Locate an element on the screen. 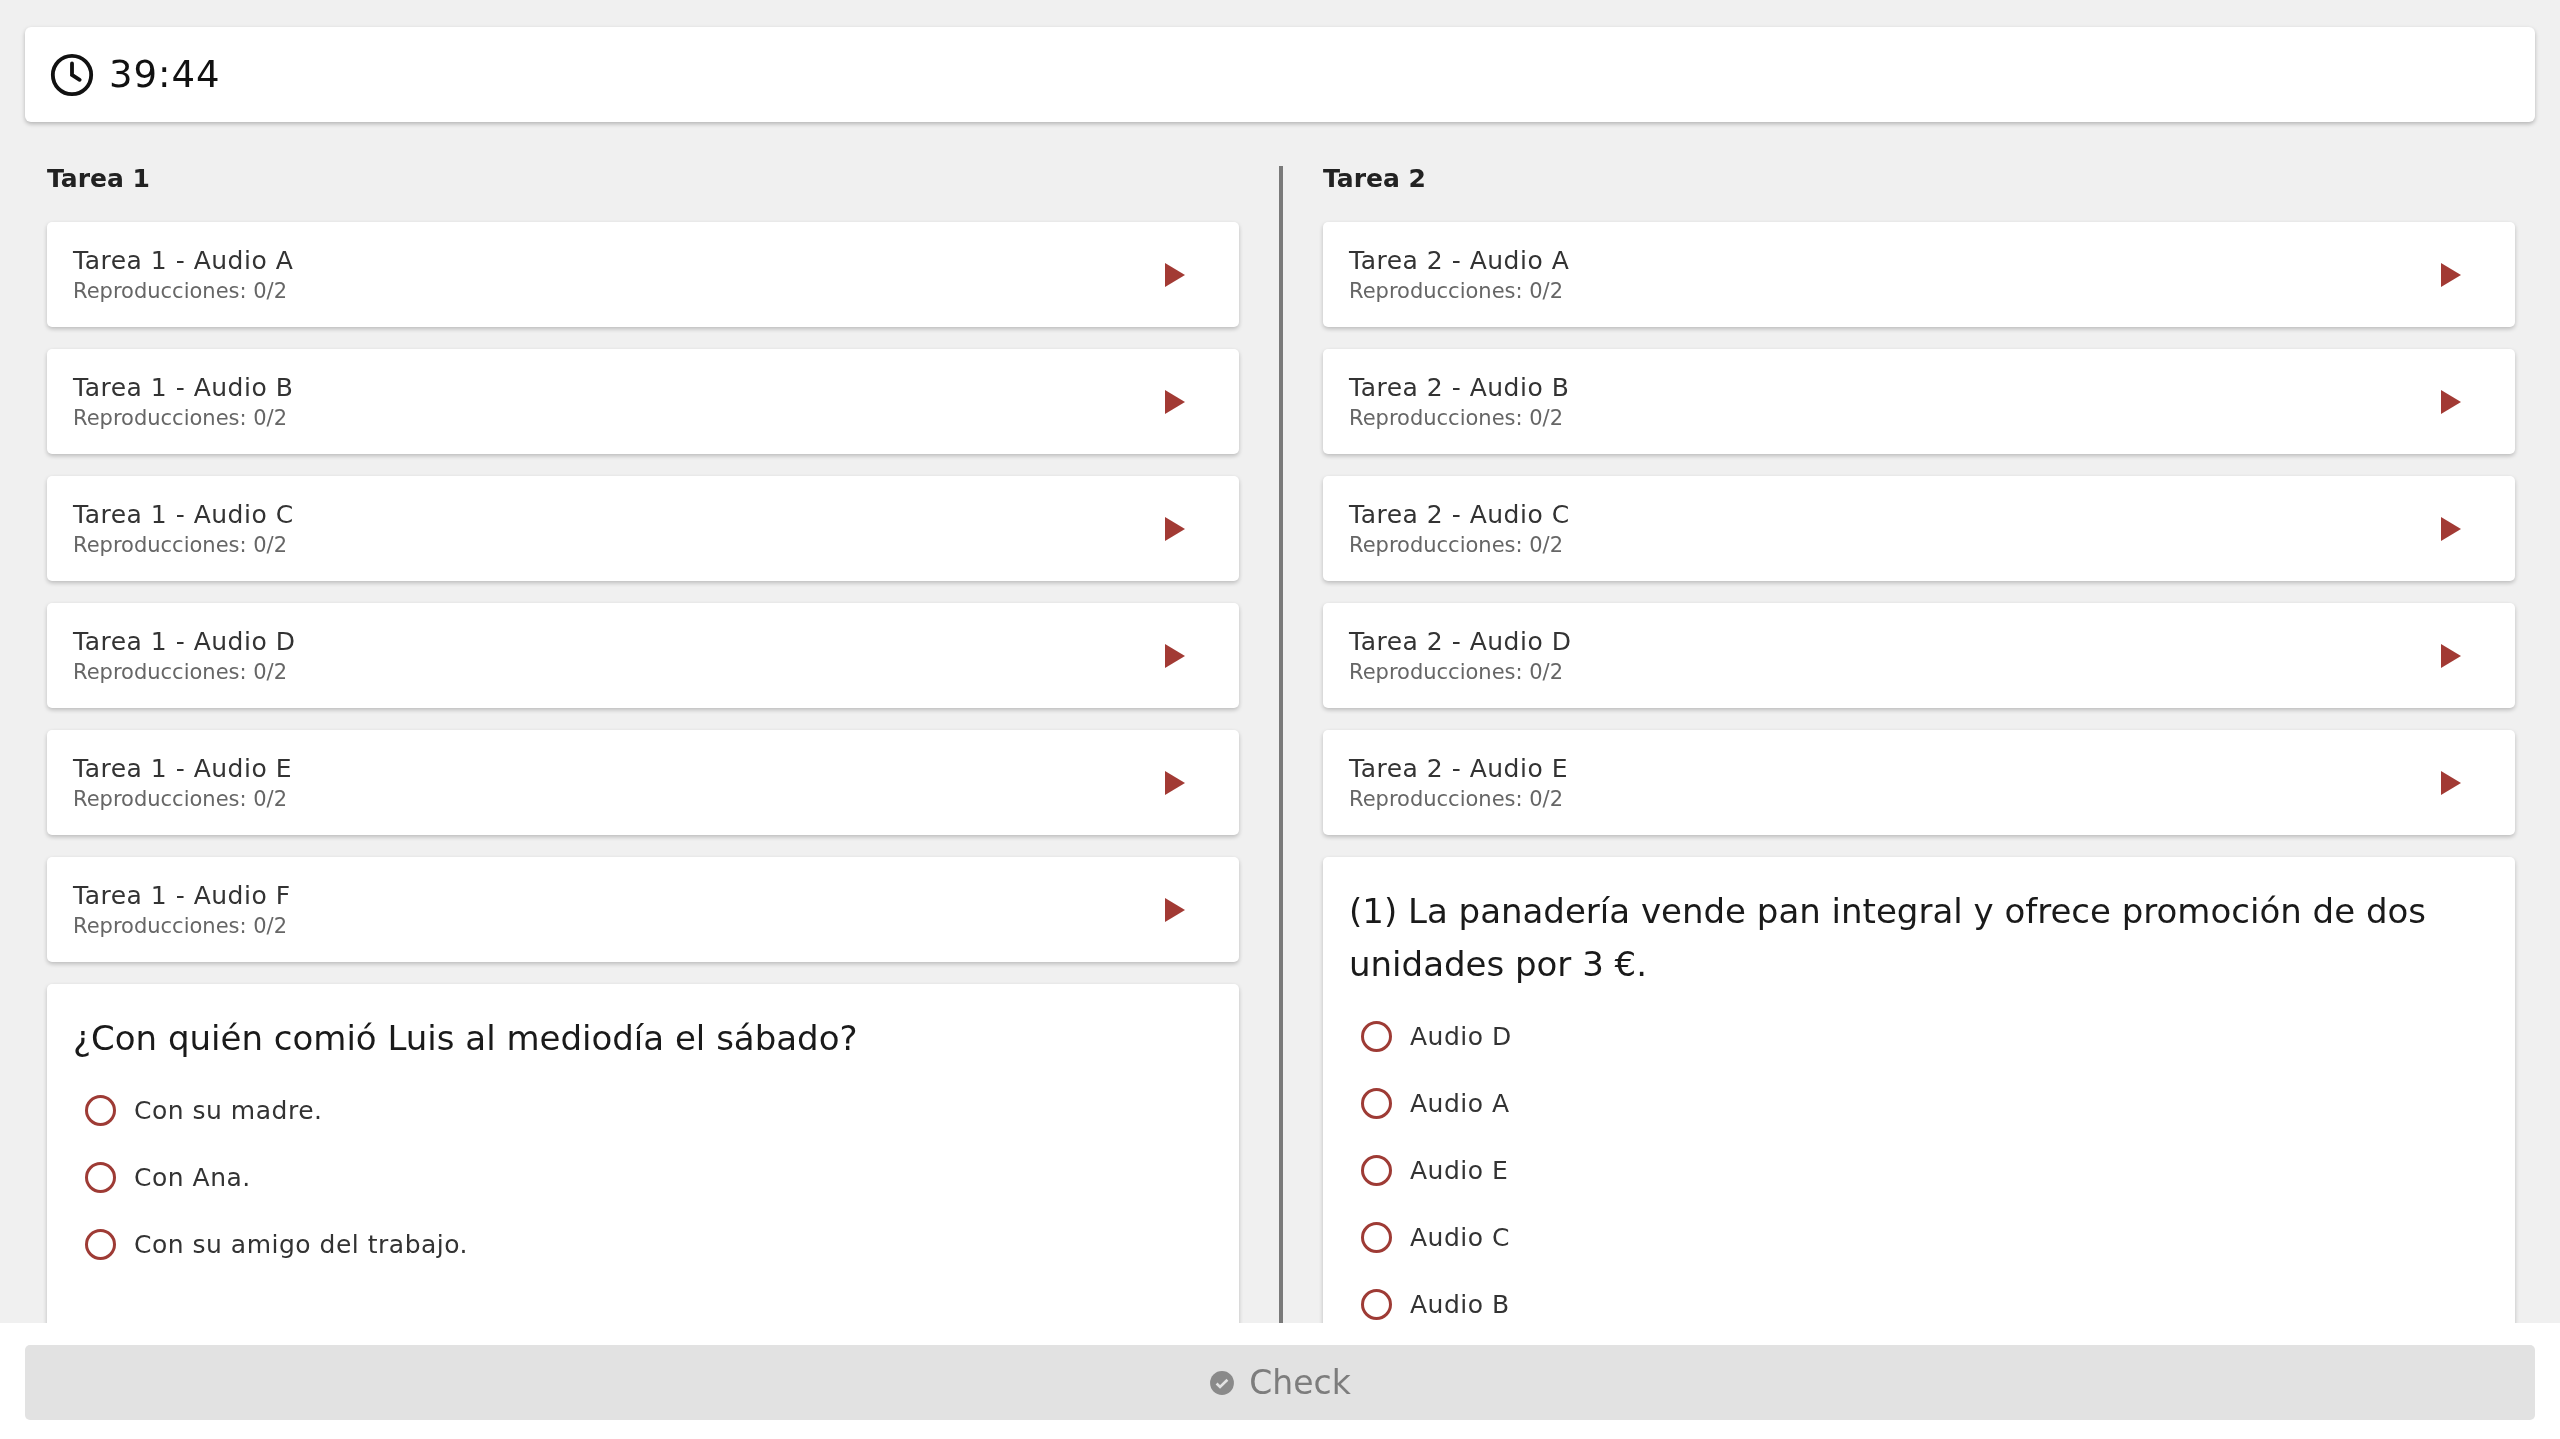  audio-title: Tarea 1 - Audio A is located at coordinates (183, 260).